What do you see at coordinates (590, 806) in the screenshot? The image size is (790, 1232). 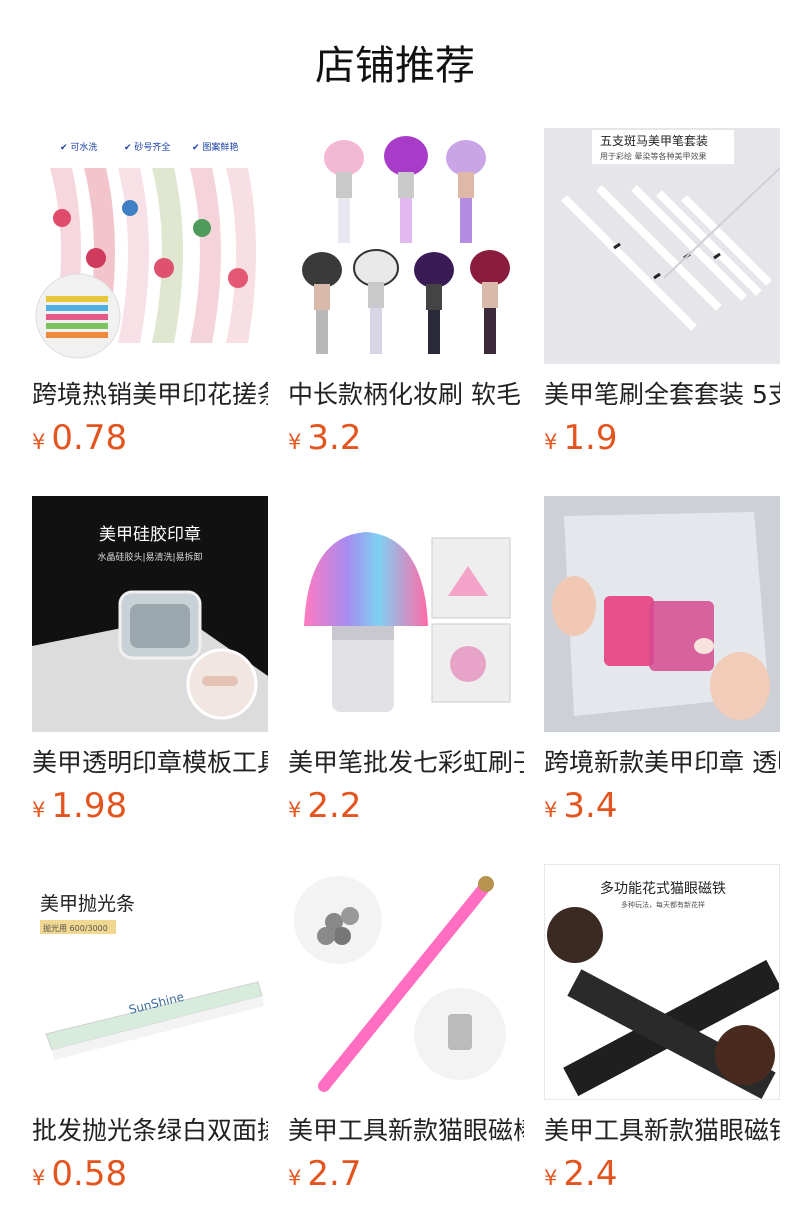 I see `price-value: 3.4` at bounding box center [590, 806].